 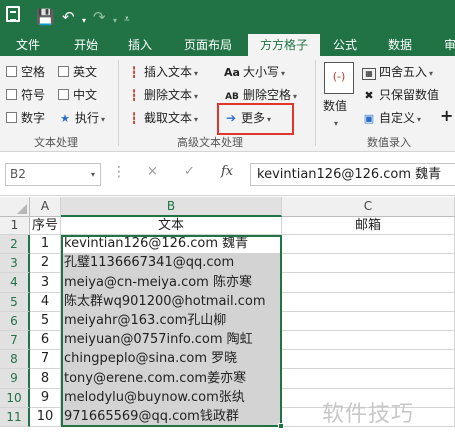 I want to click on cell-text: tony@erene.com.com姜亦寒, so click(x=171, y=379).